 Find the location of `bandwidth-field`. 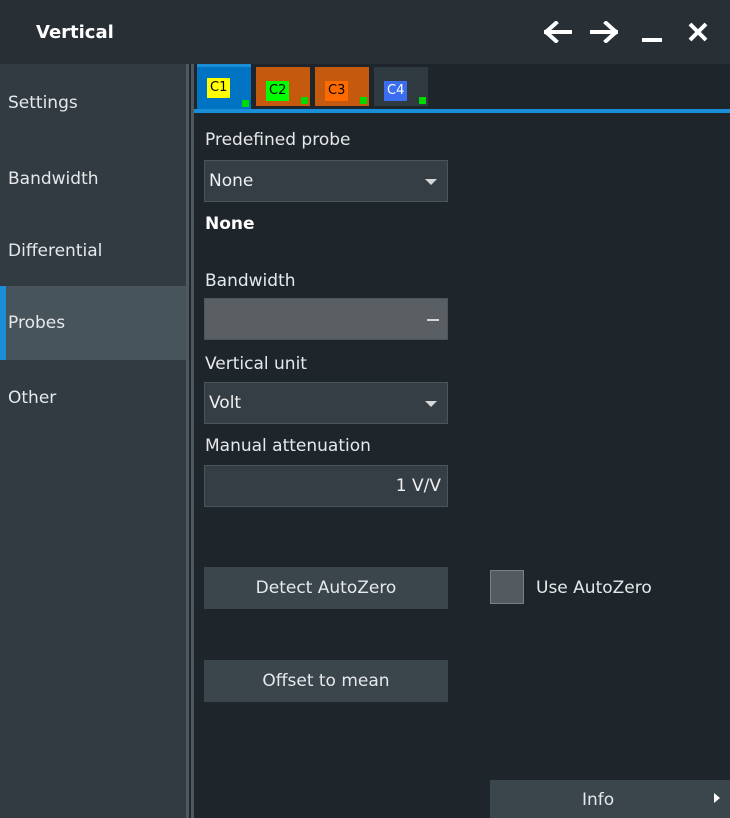

bandwidth-field is located at coordinates (326, 319).